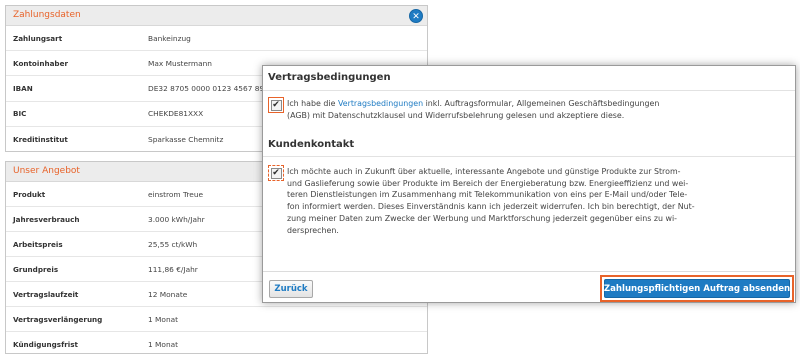 This screenshot has width=800, height=359. I want to click on back-button: Zurück, so click(291, 289).